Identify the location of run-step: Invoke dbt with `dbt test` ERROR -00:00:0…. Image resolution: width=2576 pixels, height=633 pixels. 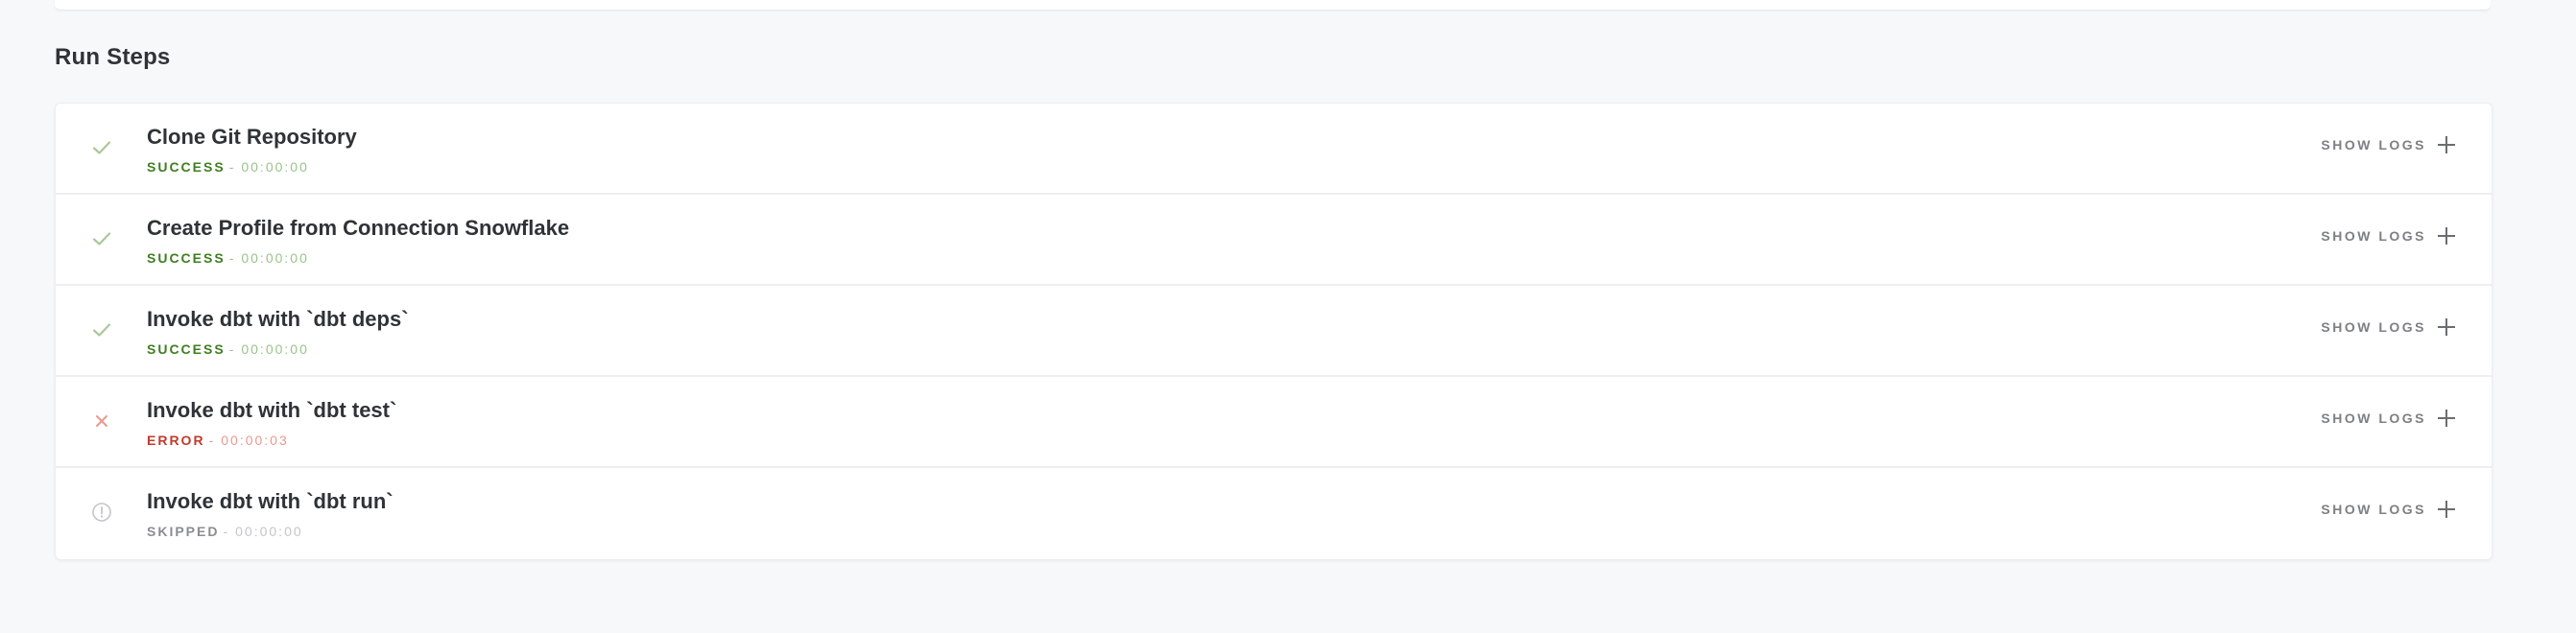
(1274, 423).